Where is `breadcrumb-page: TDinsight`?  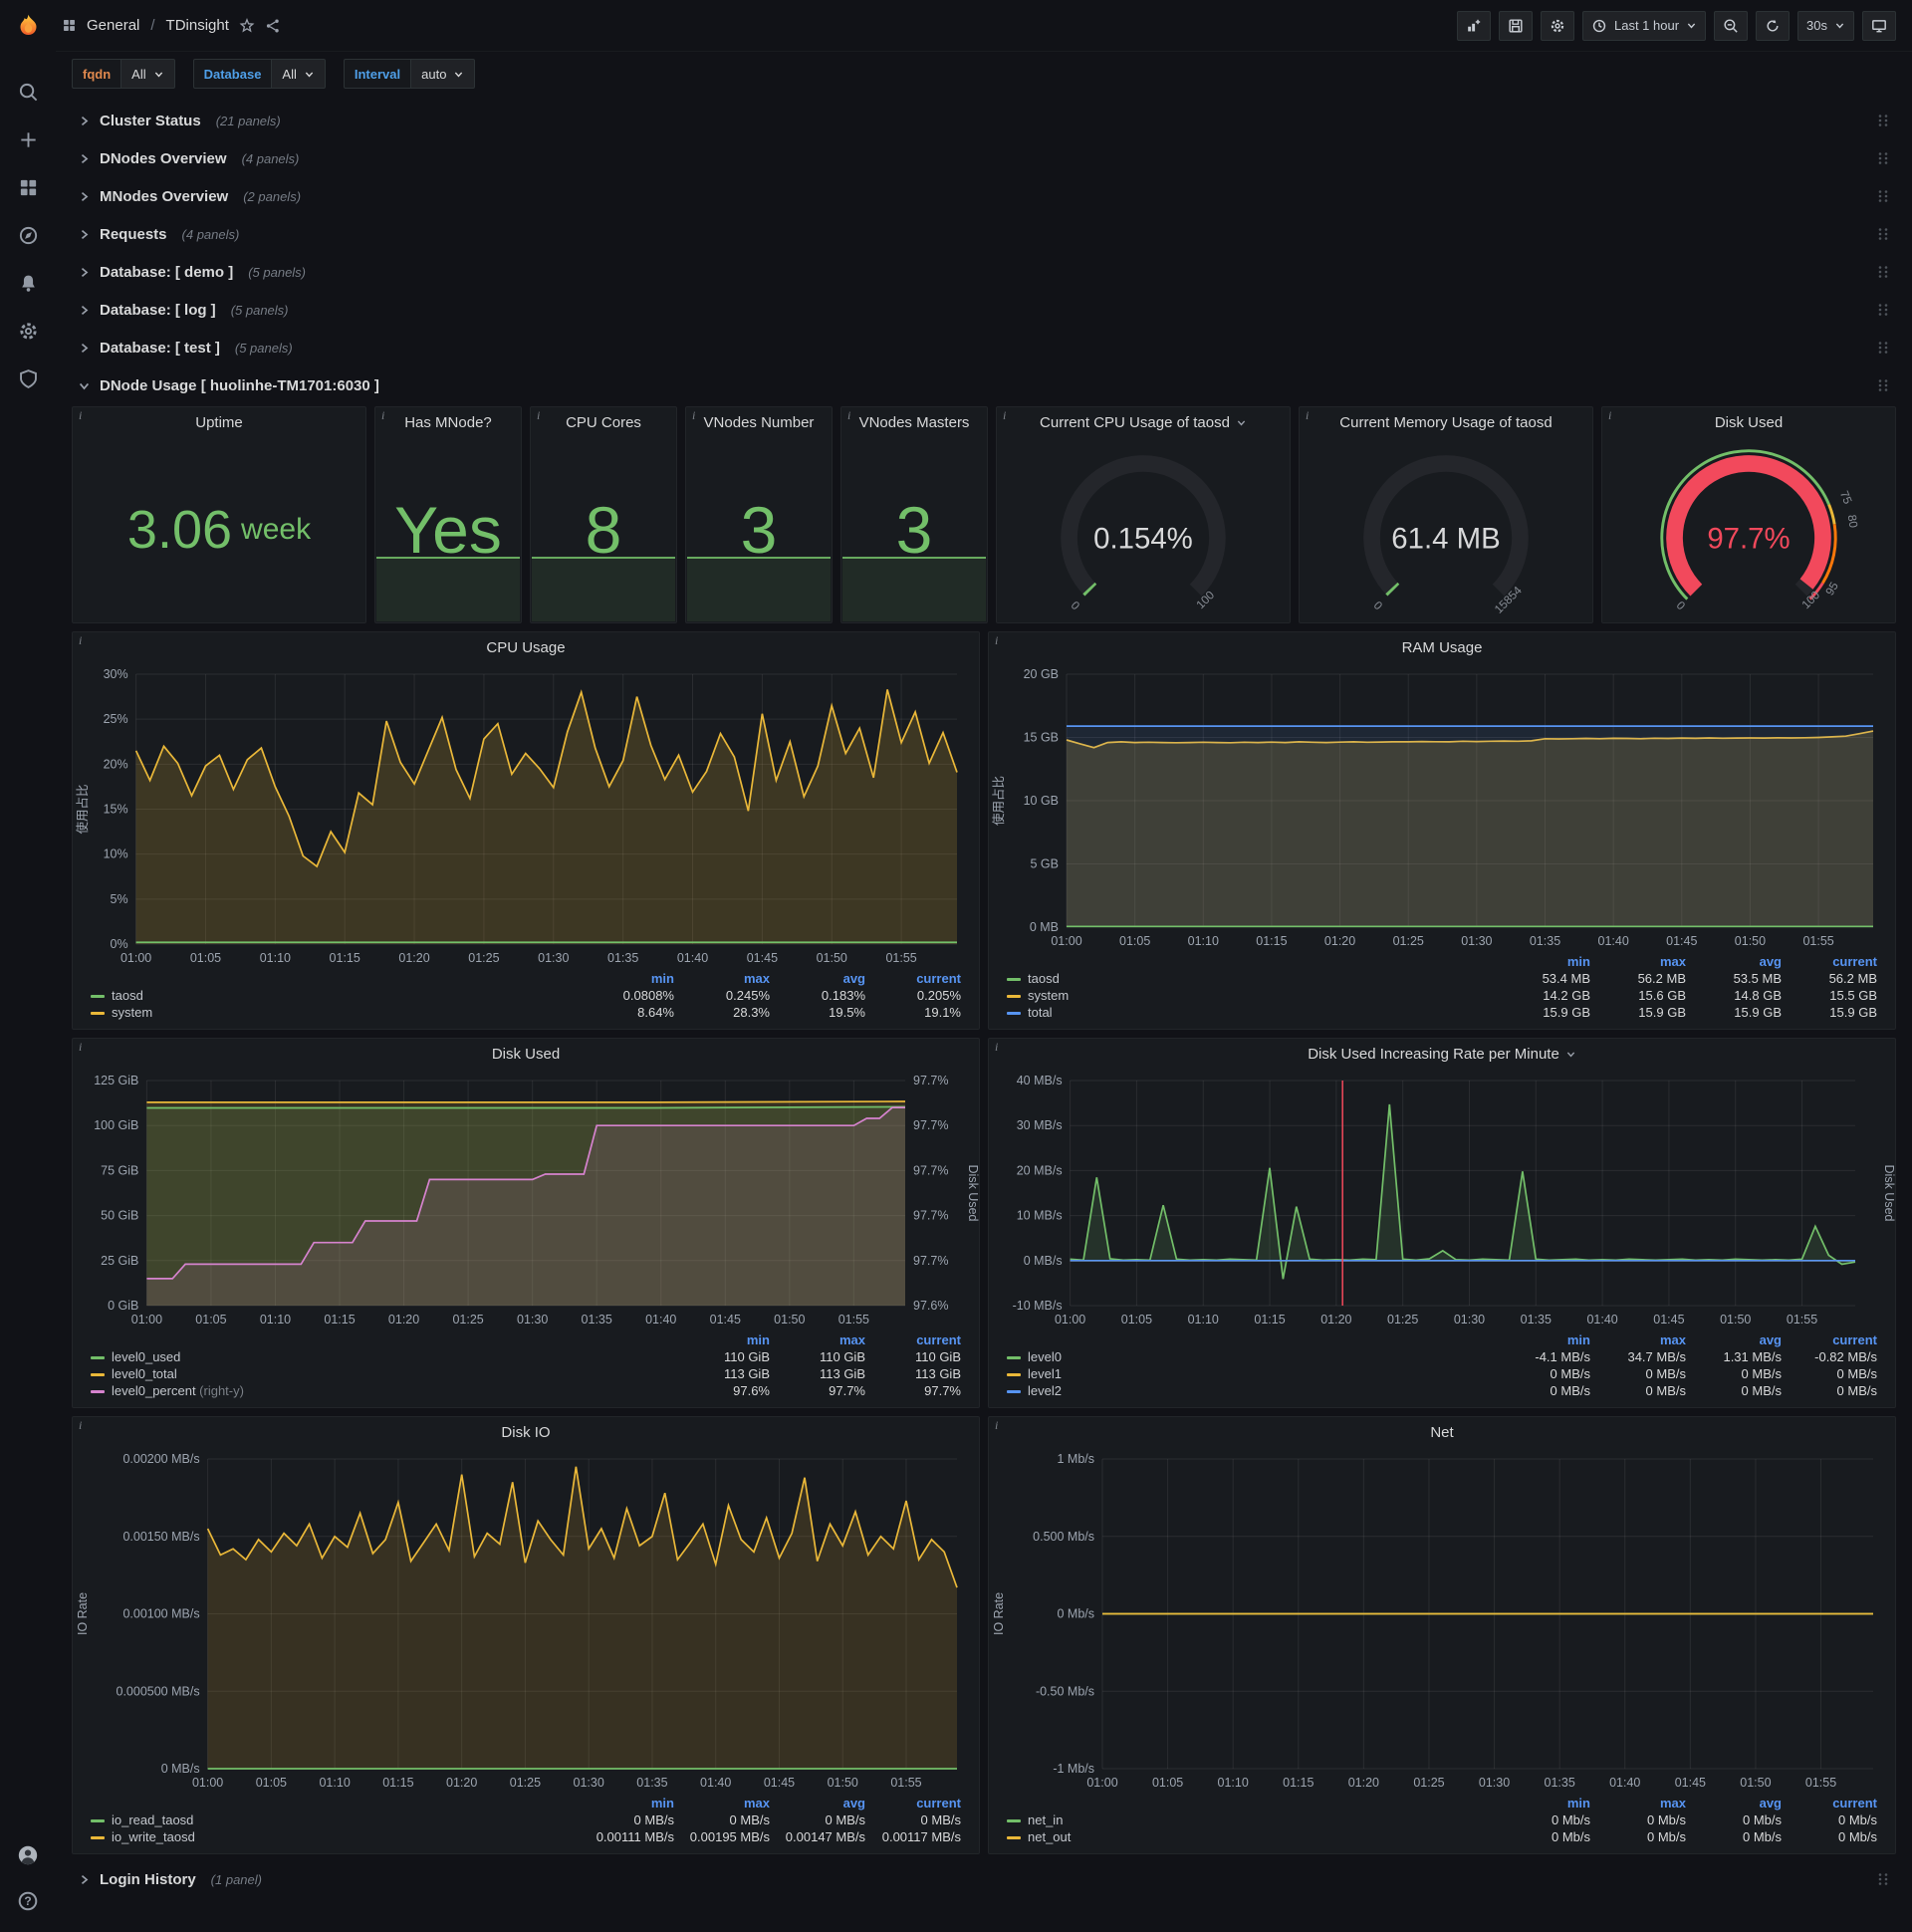 breadcrumb-page: TDinsight is located at coordinates (197, 26).